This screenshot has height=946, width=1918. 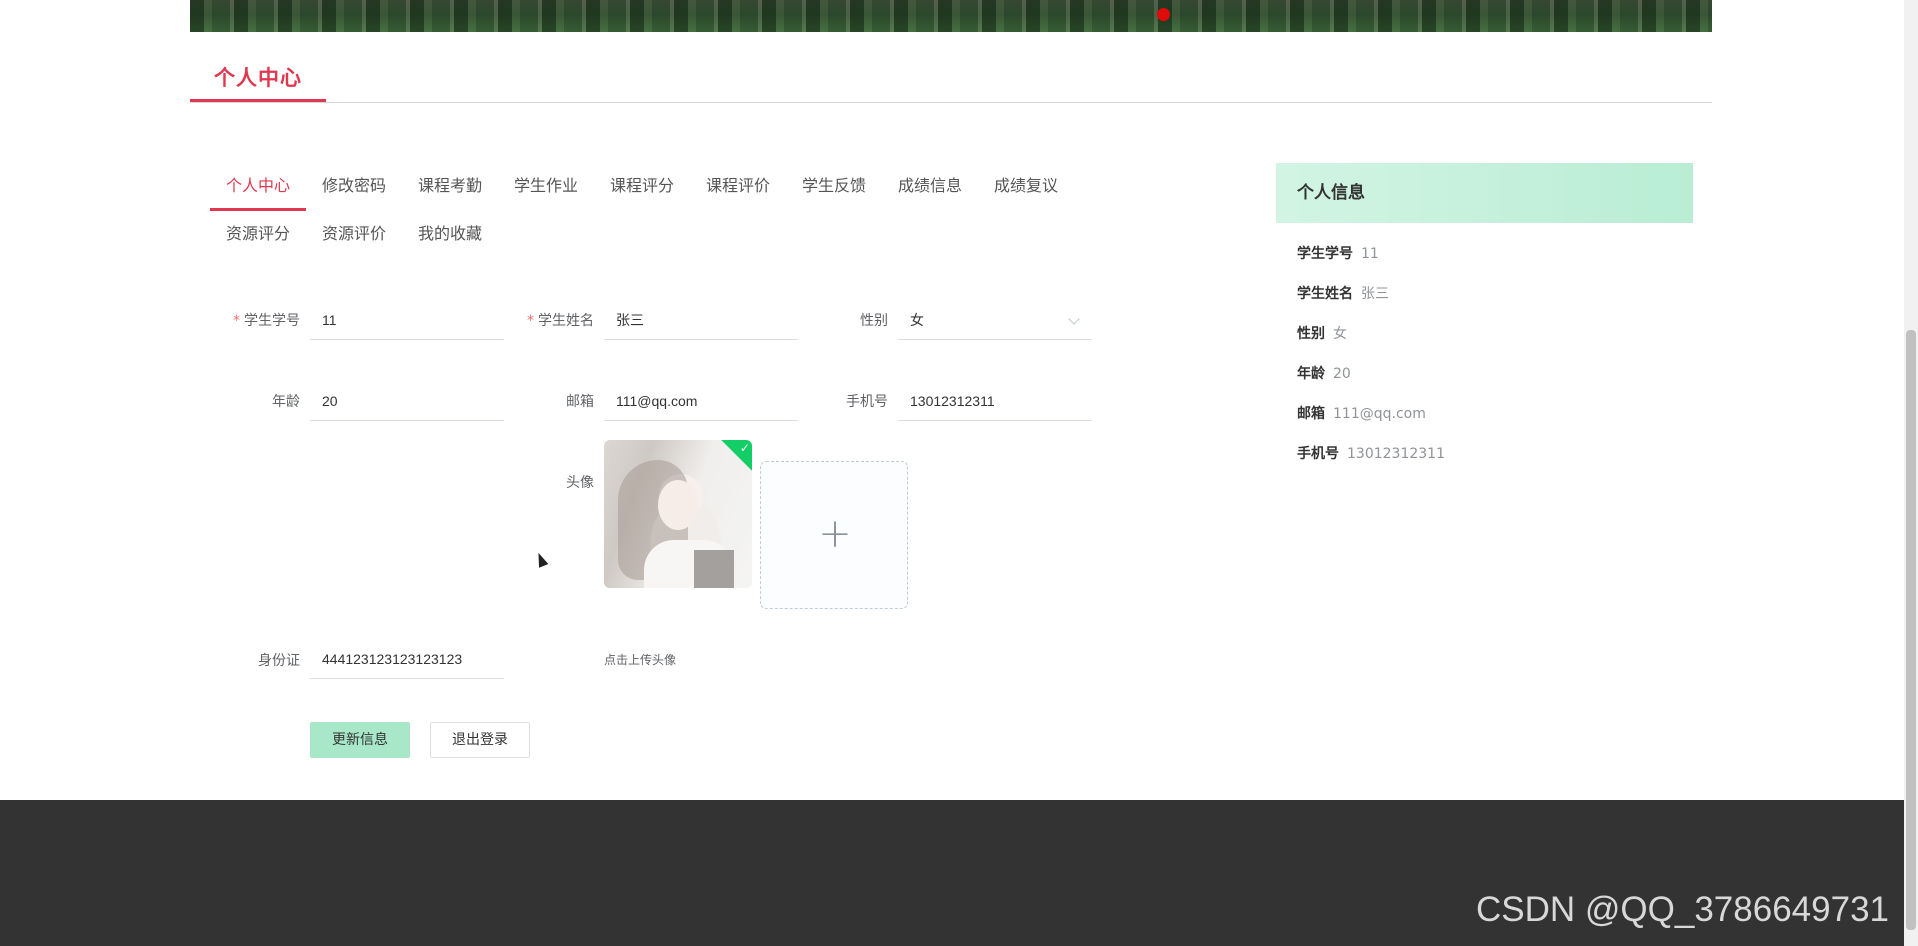 I want to click on tab-course-review: 课程评价, so click(x=738, y=190).